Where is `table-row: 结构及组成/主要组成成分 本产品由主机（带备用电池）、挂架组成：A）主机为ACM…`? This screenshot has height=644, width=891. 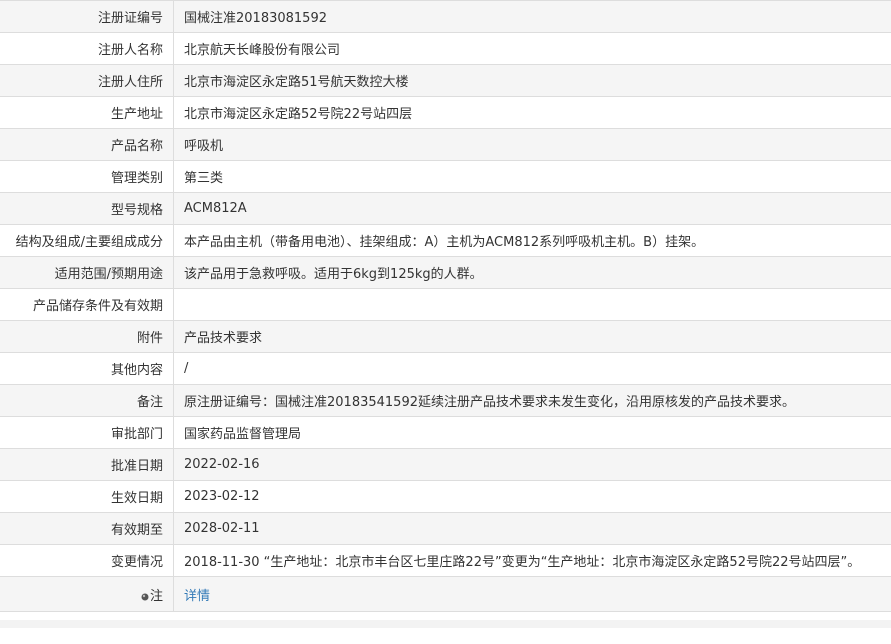 table-row: 结构及组成/主要组成成分 本产品由主机（带备用电池）、挂架组成：A）主机为ACM… is located at coordinates (445, 241).